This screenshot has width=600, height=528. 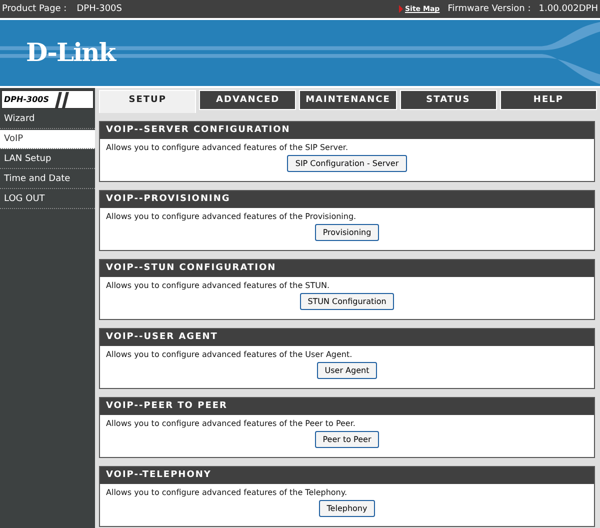 I want to click on tab: MAINTENANCE, so click(x=348, y=100).